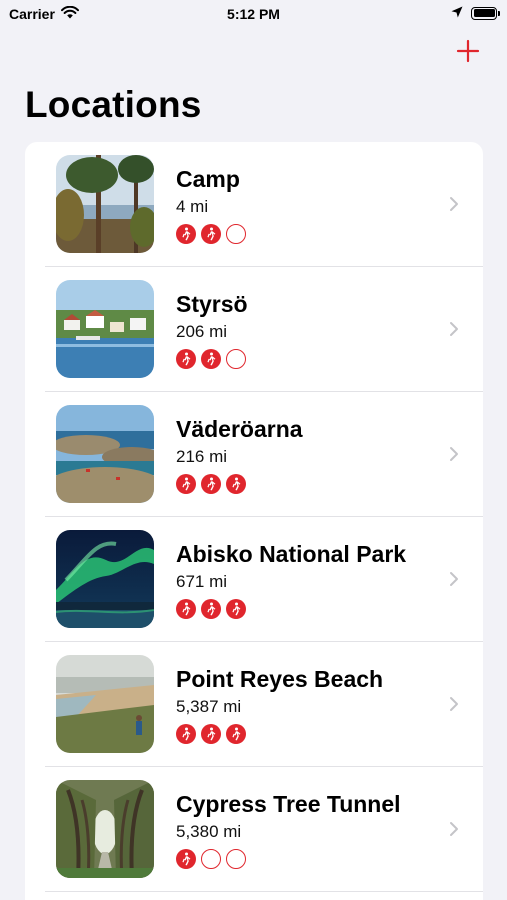  I want to click on location-distance: 216 mi, so click(202, 456).